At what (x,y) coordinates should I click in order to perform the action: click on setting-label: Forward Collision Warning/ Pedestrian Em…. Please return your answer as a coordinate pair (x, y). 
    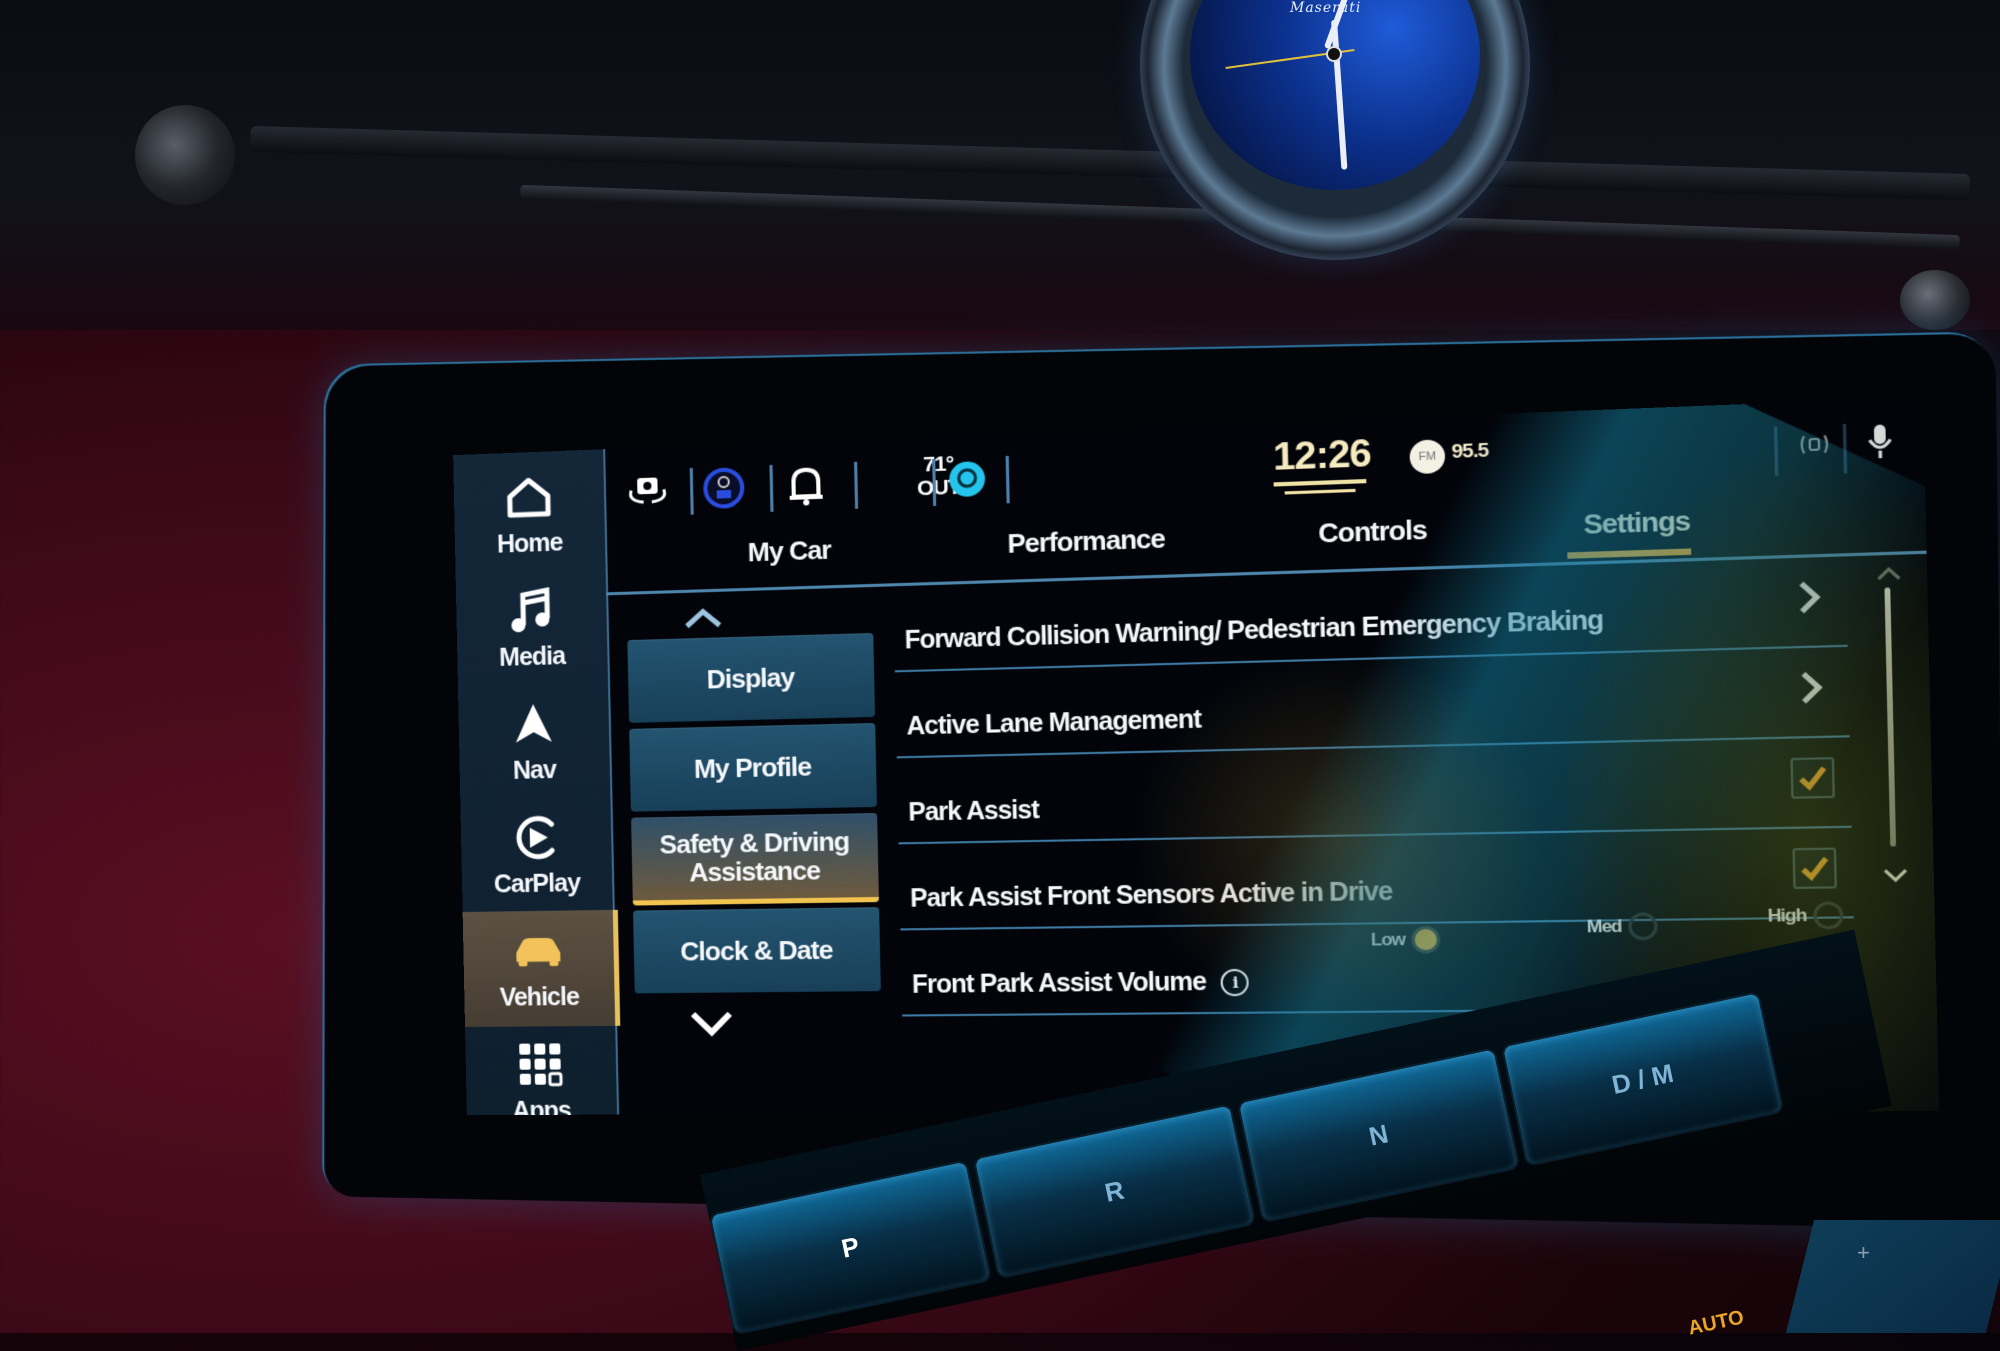
    Looking at the image, I should click on (1254, 630).